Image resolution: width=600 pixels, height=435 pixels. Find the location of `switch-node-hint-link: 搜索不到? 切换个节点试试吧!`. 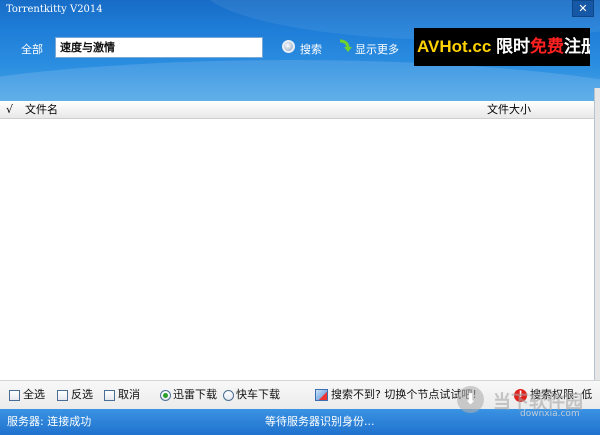

switch-node-hint-link: 搜索不到? 切换个节点试试吧! is located at coordinates (404, 395).